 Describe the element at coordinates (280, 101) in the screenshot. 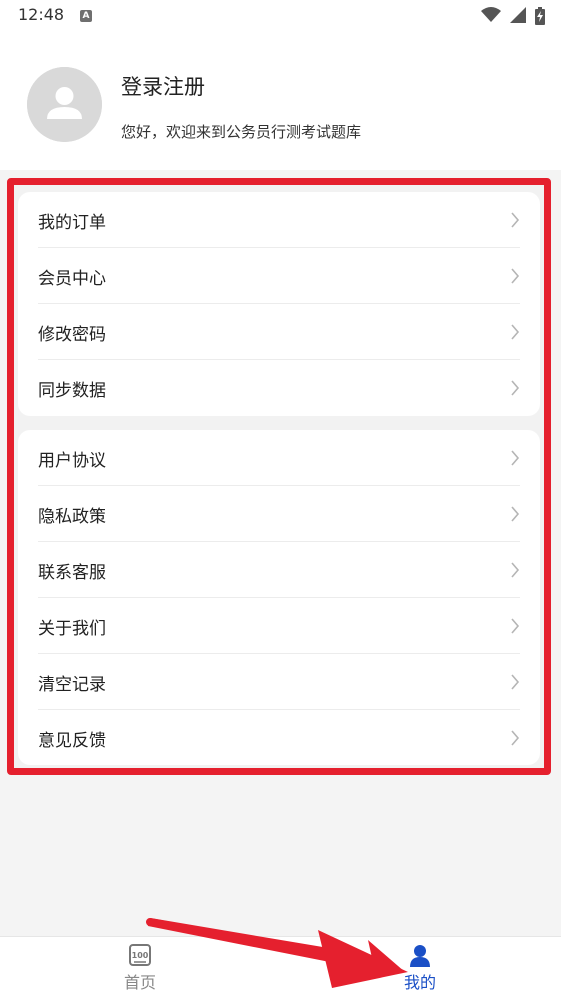

I see `profile-header: 登录注册 您好，欢迎来到公务员行测考试题库` at that location.